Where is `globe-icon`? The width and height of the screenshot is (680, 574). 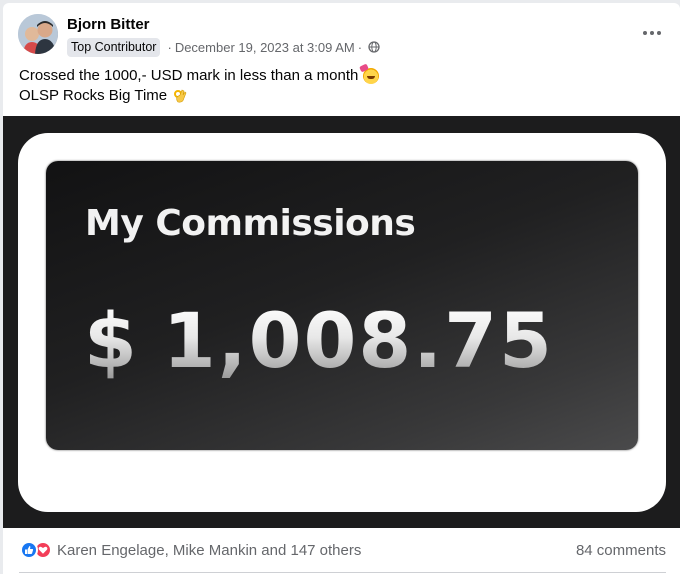
globe-icon is located at coordinates (374, 47).